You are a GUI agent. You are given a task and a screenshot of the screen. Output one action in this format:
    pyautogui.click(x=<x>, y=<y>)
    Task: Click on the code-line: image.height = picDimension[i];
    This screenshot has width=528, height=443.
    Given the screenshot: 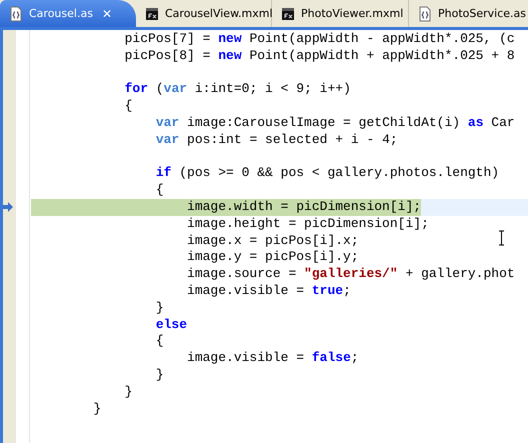 What is the action you would take?
    pyautogui.click(x=307, y=224)
    